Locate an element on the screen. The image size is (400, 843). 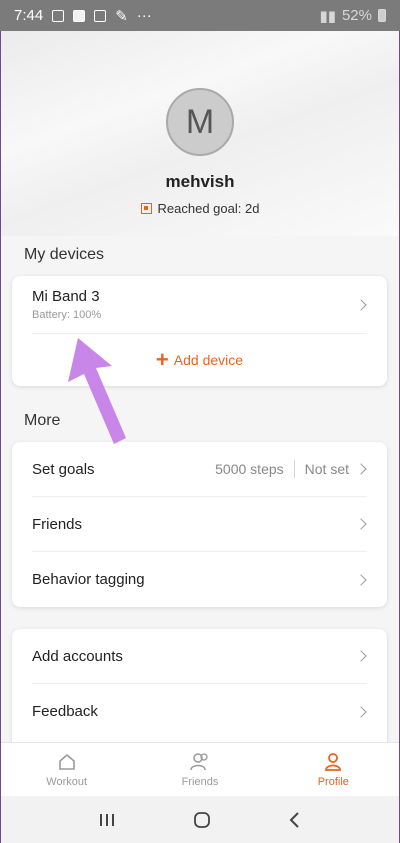
notification-icon is located at coordinates (58, 15).